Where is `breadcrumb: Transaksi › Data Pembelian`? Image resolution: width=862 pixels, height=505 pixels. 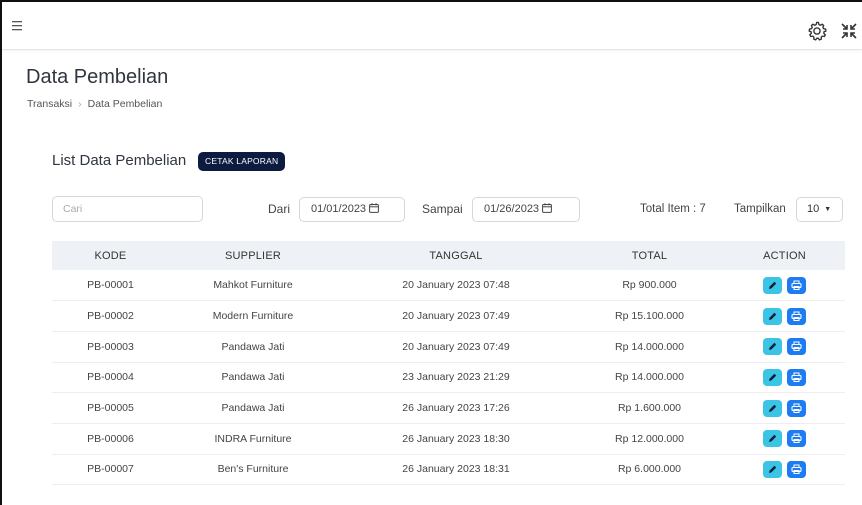
breadcrumb: Transaksi › Data Pembelian is located at coordinates (94, 104).